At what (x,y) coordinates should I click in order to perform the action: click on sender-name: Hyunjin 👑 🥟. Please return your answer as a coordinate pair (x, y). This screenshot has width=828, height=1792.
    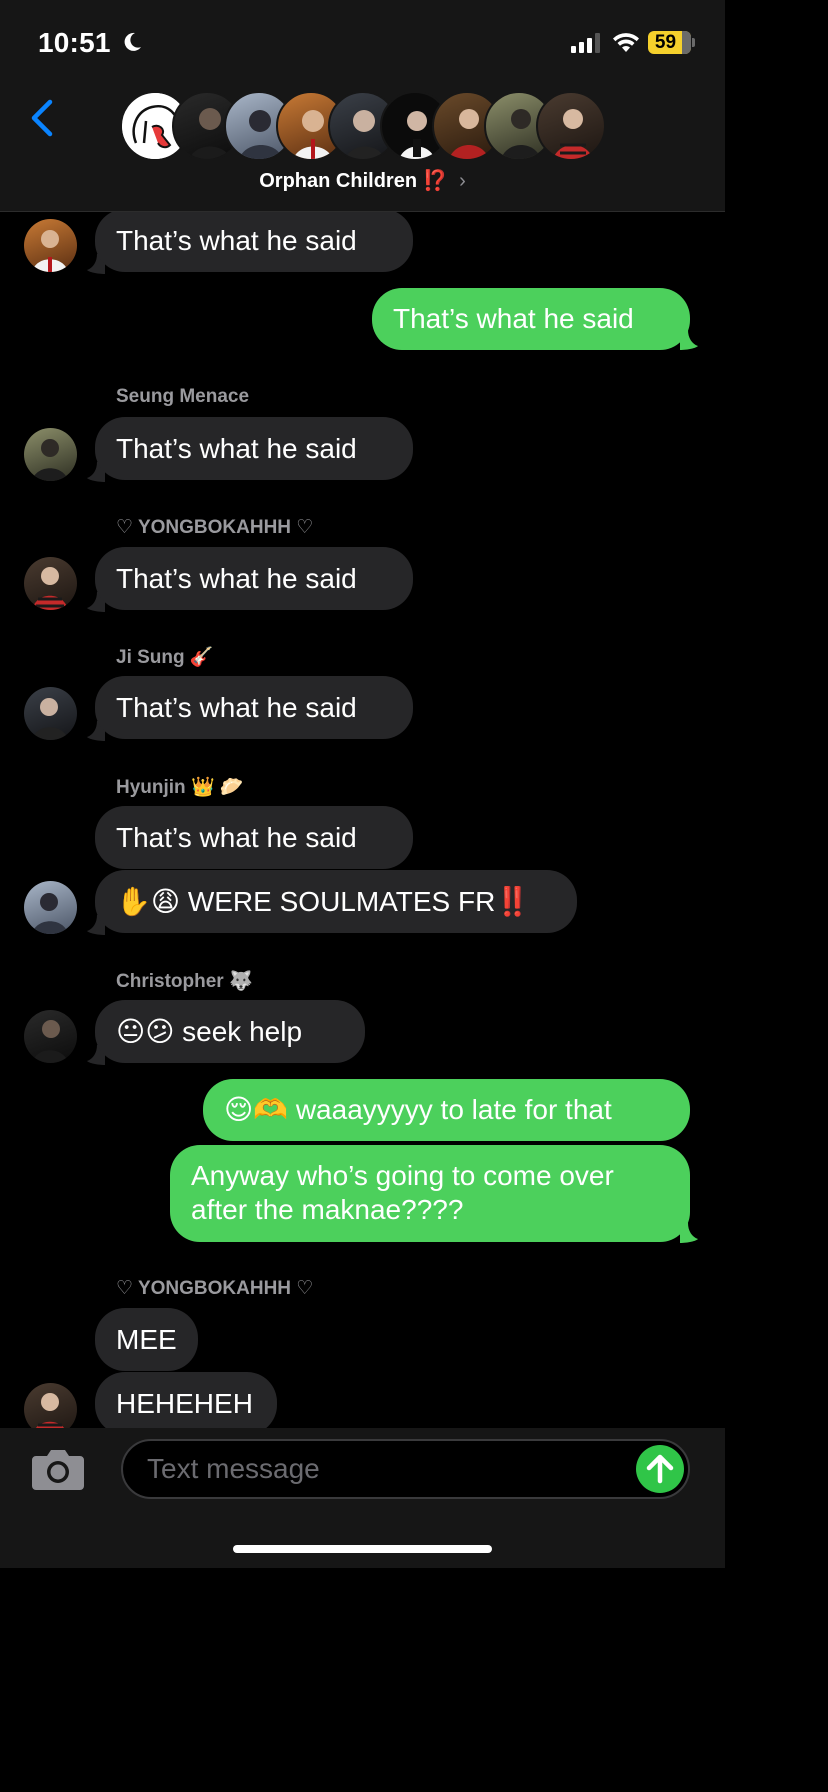
    Looking at the image, I should click on (180, 787).